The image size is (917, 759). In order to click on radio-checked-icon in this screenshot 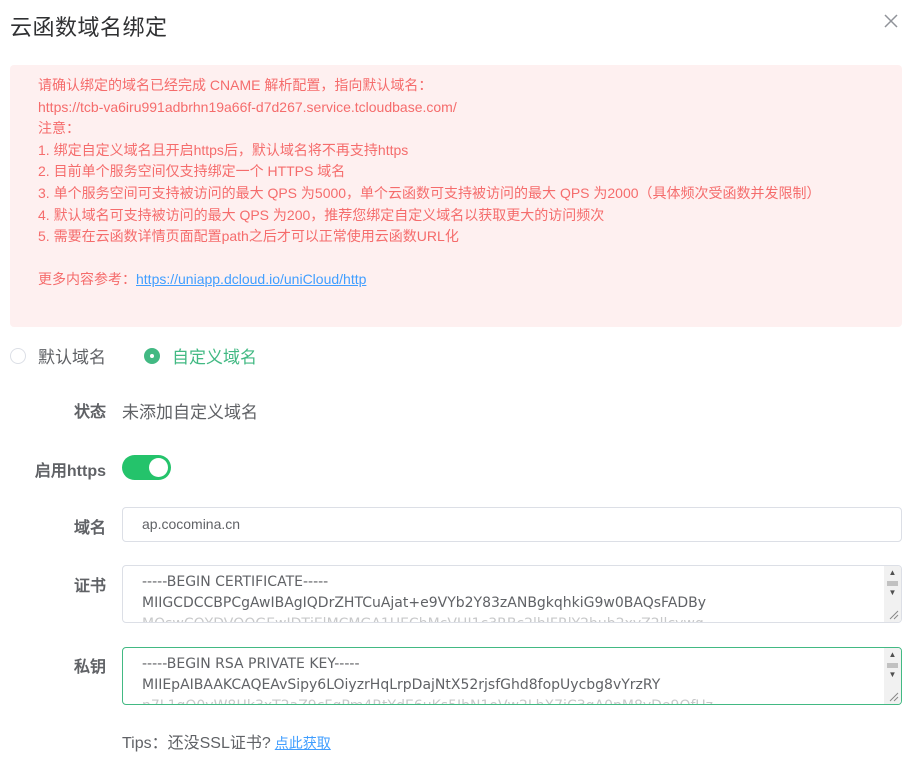, I will do `click(152, 355)`.